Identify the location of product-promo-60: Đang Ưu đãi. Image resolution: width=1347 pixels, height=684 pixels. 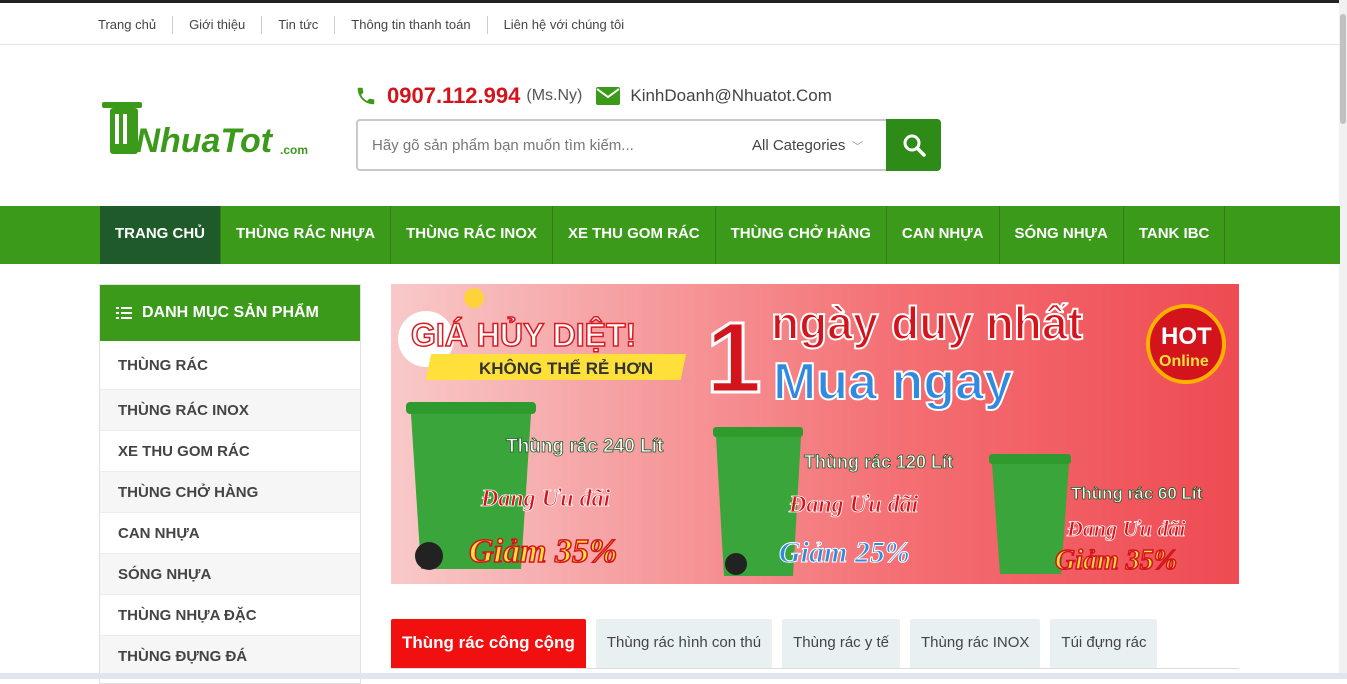
(1126, 528).